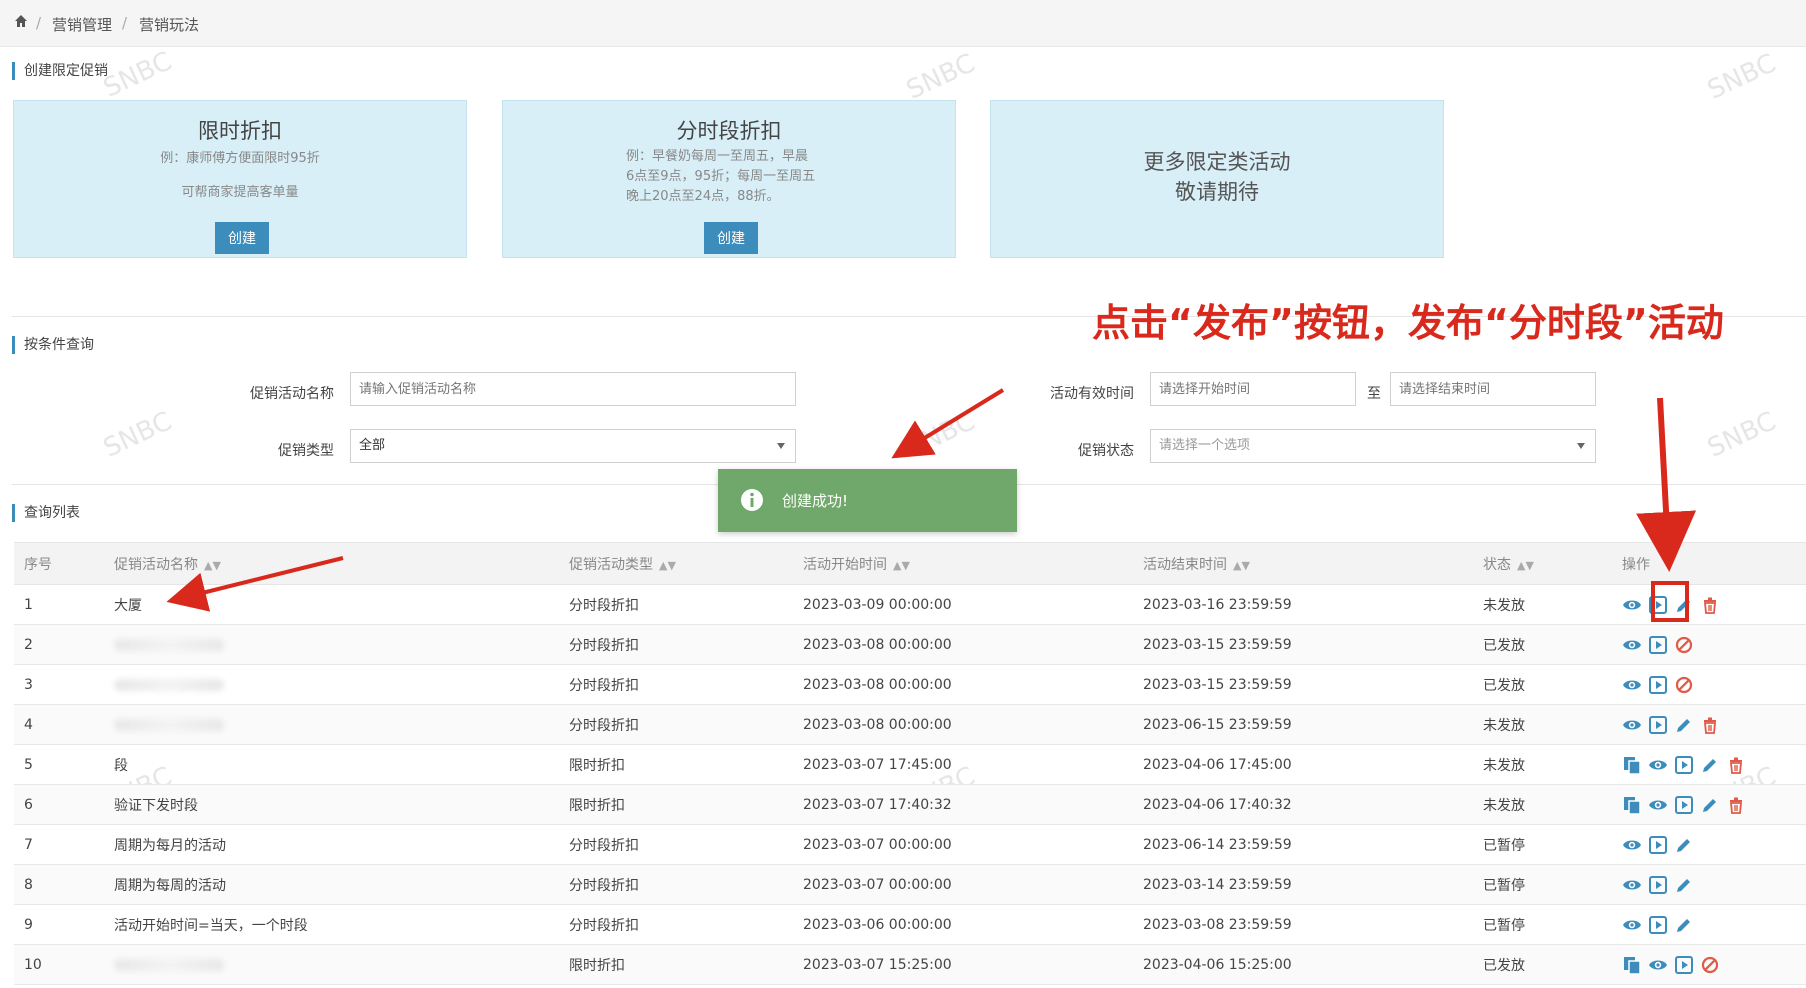  Describe the element at coordinates (731, 238) in the screenshot. I see `create-time-slot-discount-button: 创建` at that location.